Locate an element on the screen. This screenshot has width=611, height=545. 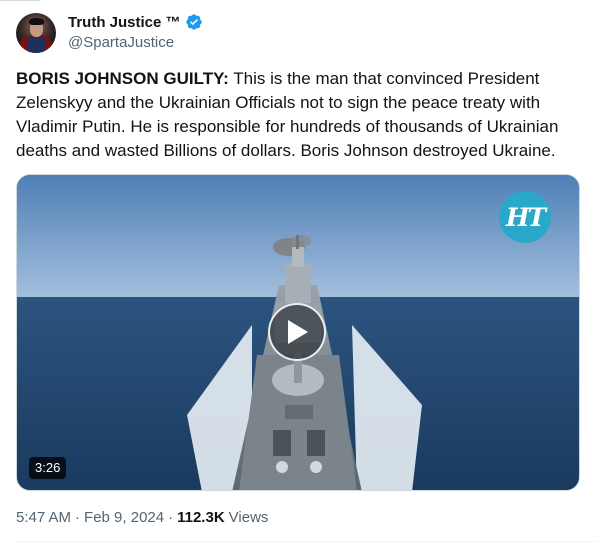
handle: @SpartaJustice is located at coordinates (135, 42).